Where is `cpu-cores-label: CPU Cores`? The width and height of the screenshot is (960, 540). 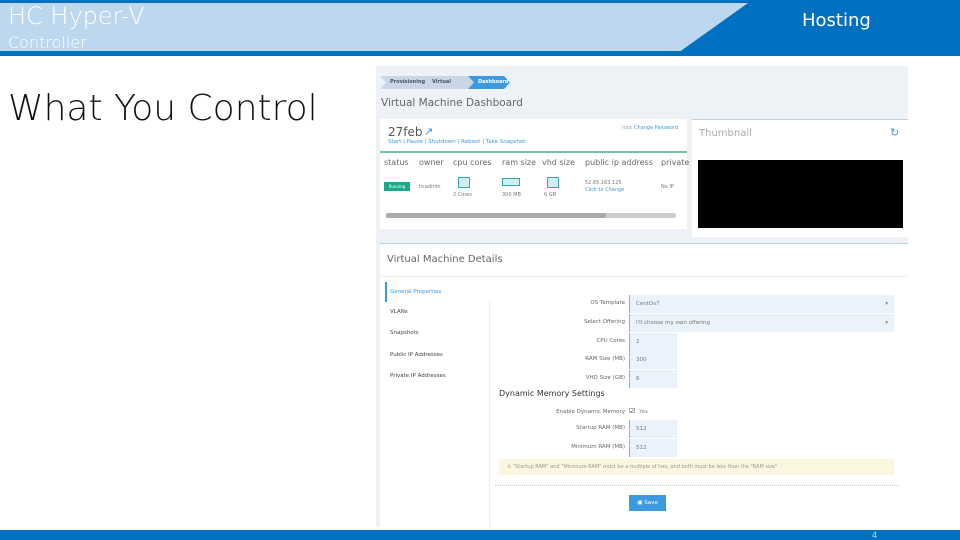 cpu-cores-label: CPU Cores is located at coordinates (610, 341).